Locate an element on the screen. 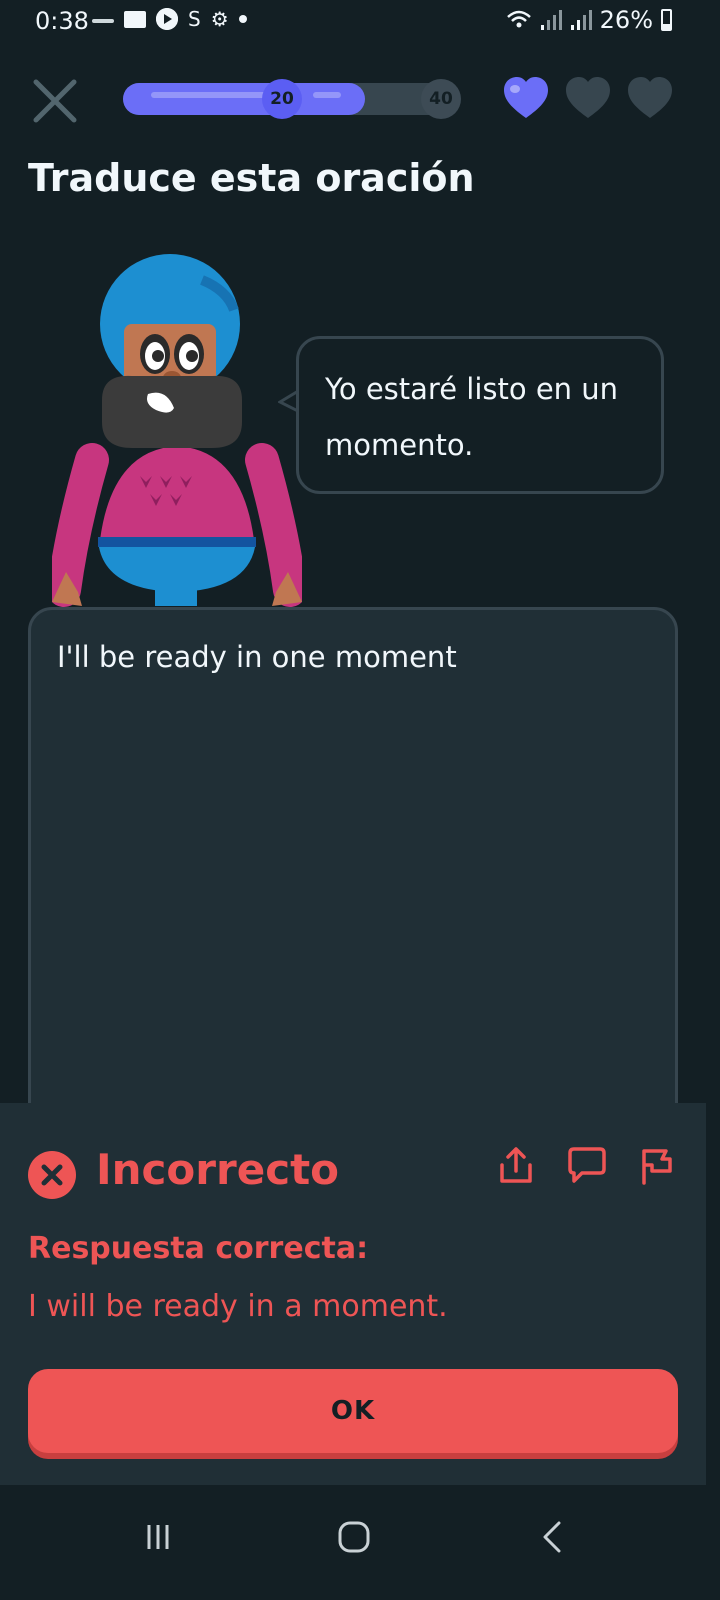  home-icon is located at coordinates (354, 1537).